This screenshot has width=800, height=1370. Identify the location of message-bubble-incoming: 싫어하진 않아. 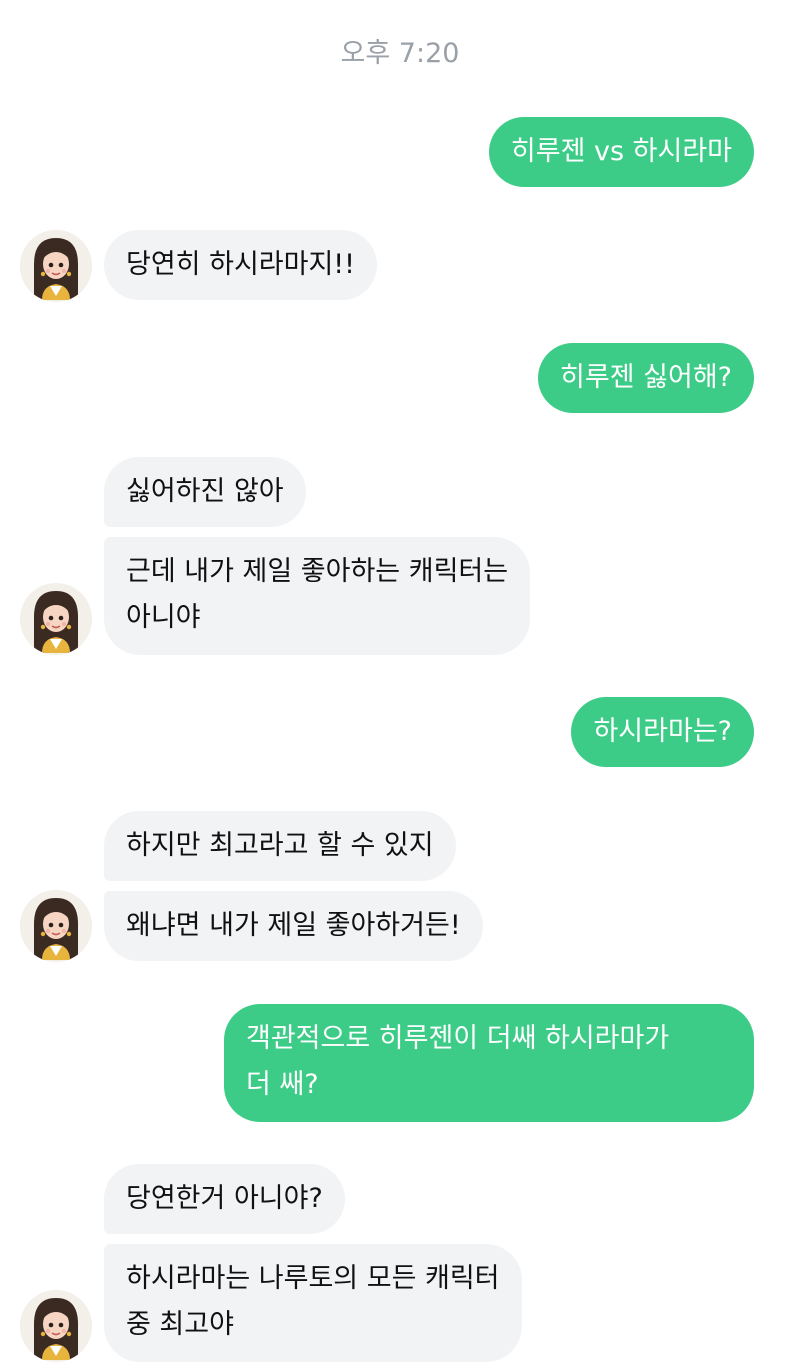
(205, 492).